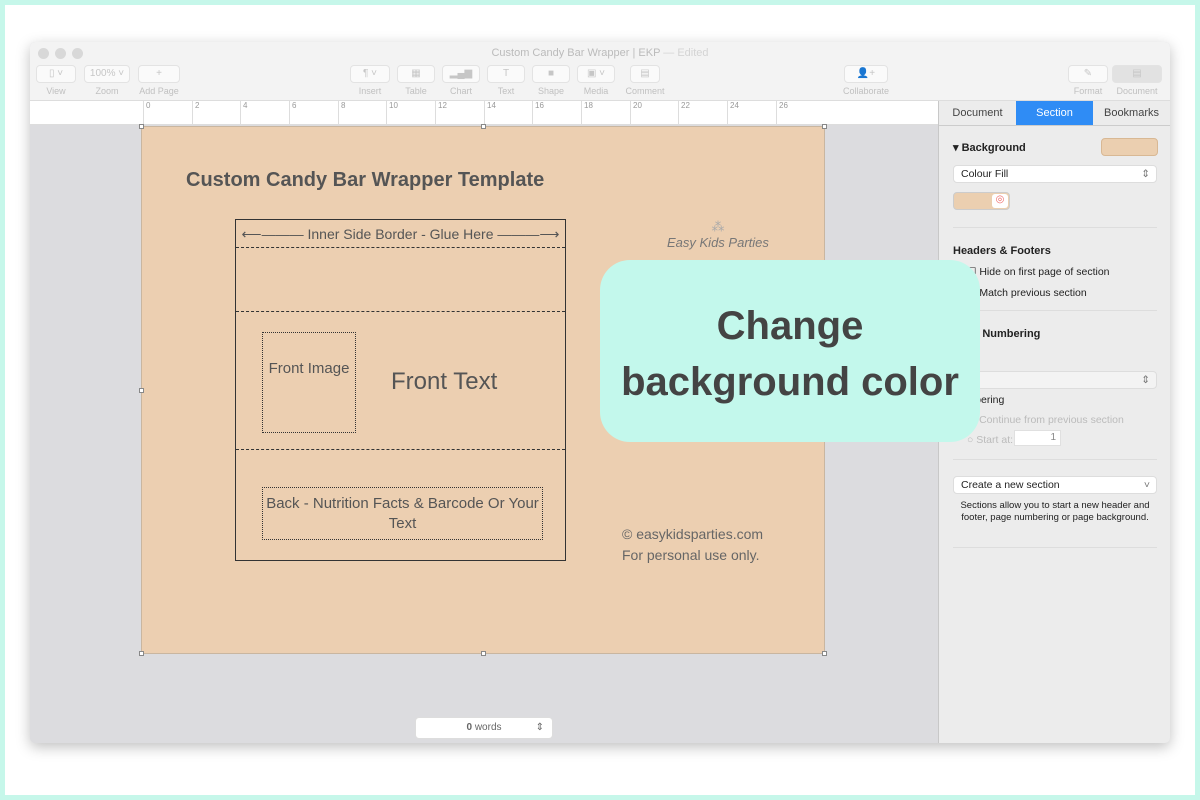  Describe the element at coordinates (1131, 113) in the screenshot. I see `tab-bookmarks: Bookmarks` at that location.